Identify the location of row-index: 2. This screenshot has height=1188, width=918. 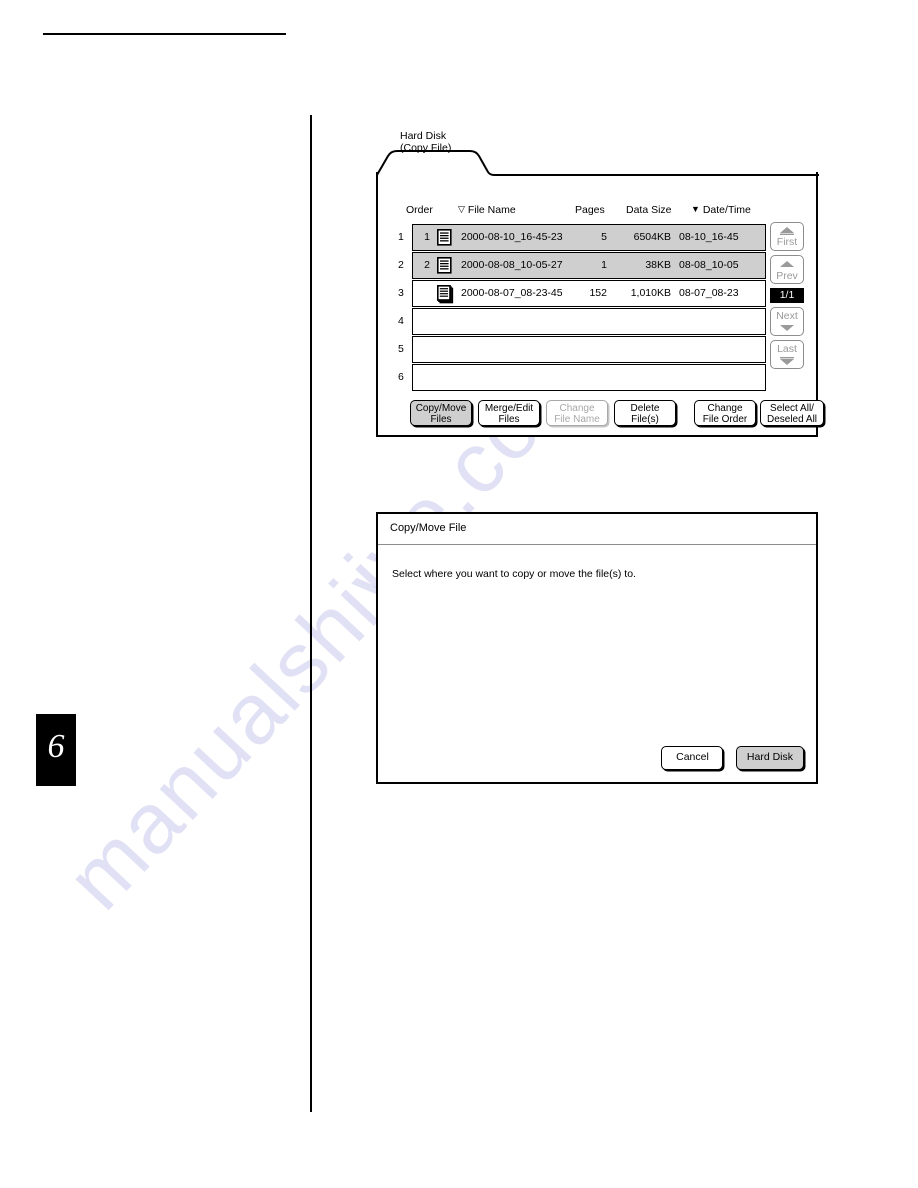
(401, 265).